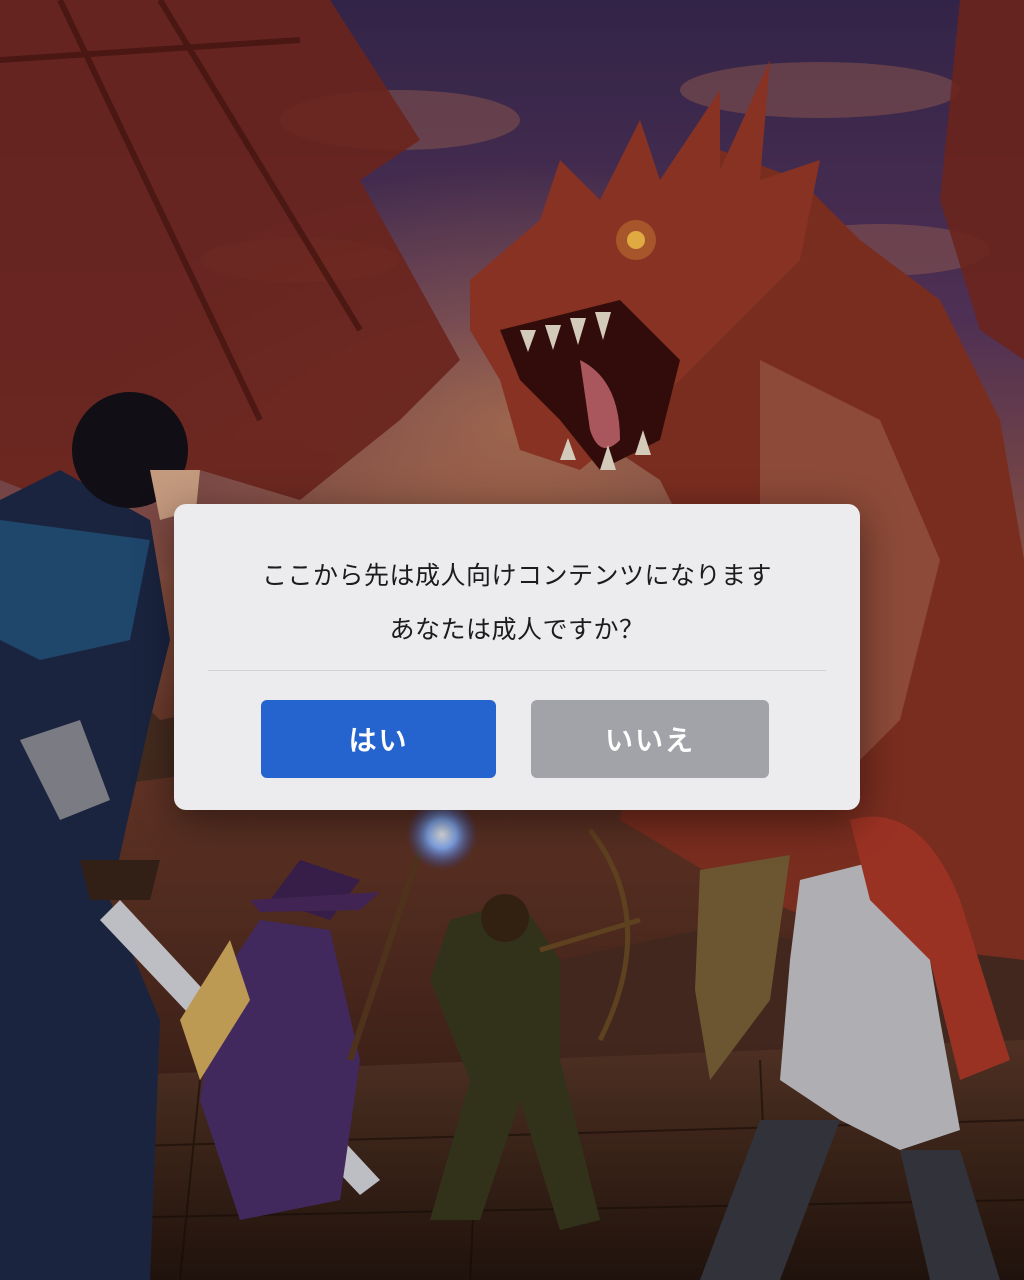 This screenshot has height=1280, width=1024. What do you see at coordinates (517, 670) in the screenshot?
I see `dialog-divider` at bounding box center [517, 670].